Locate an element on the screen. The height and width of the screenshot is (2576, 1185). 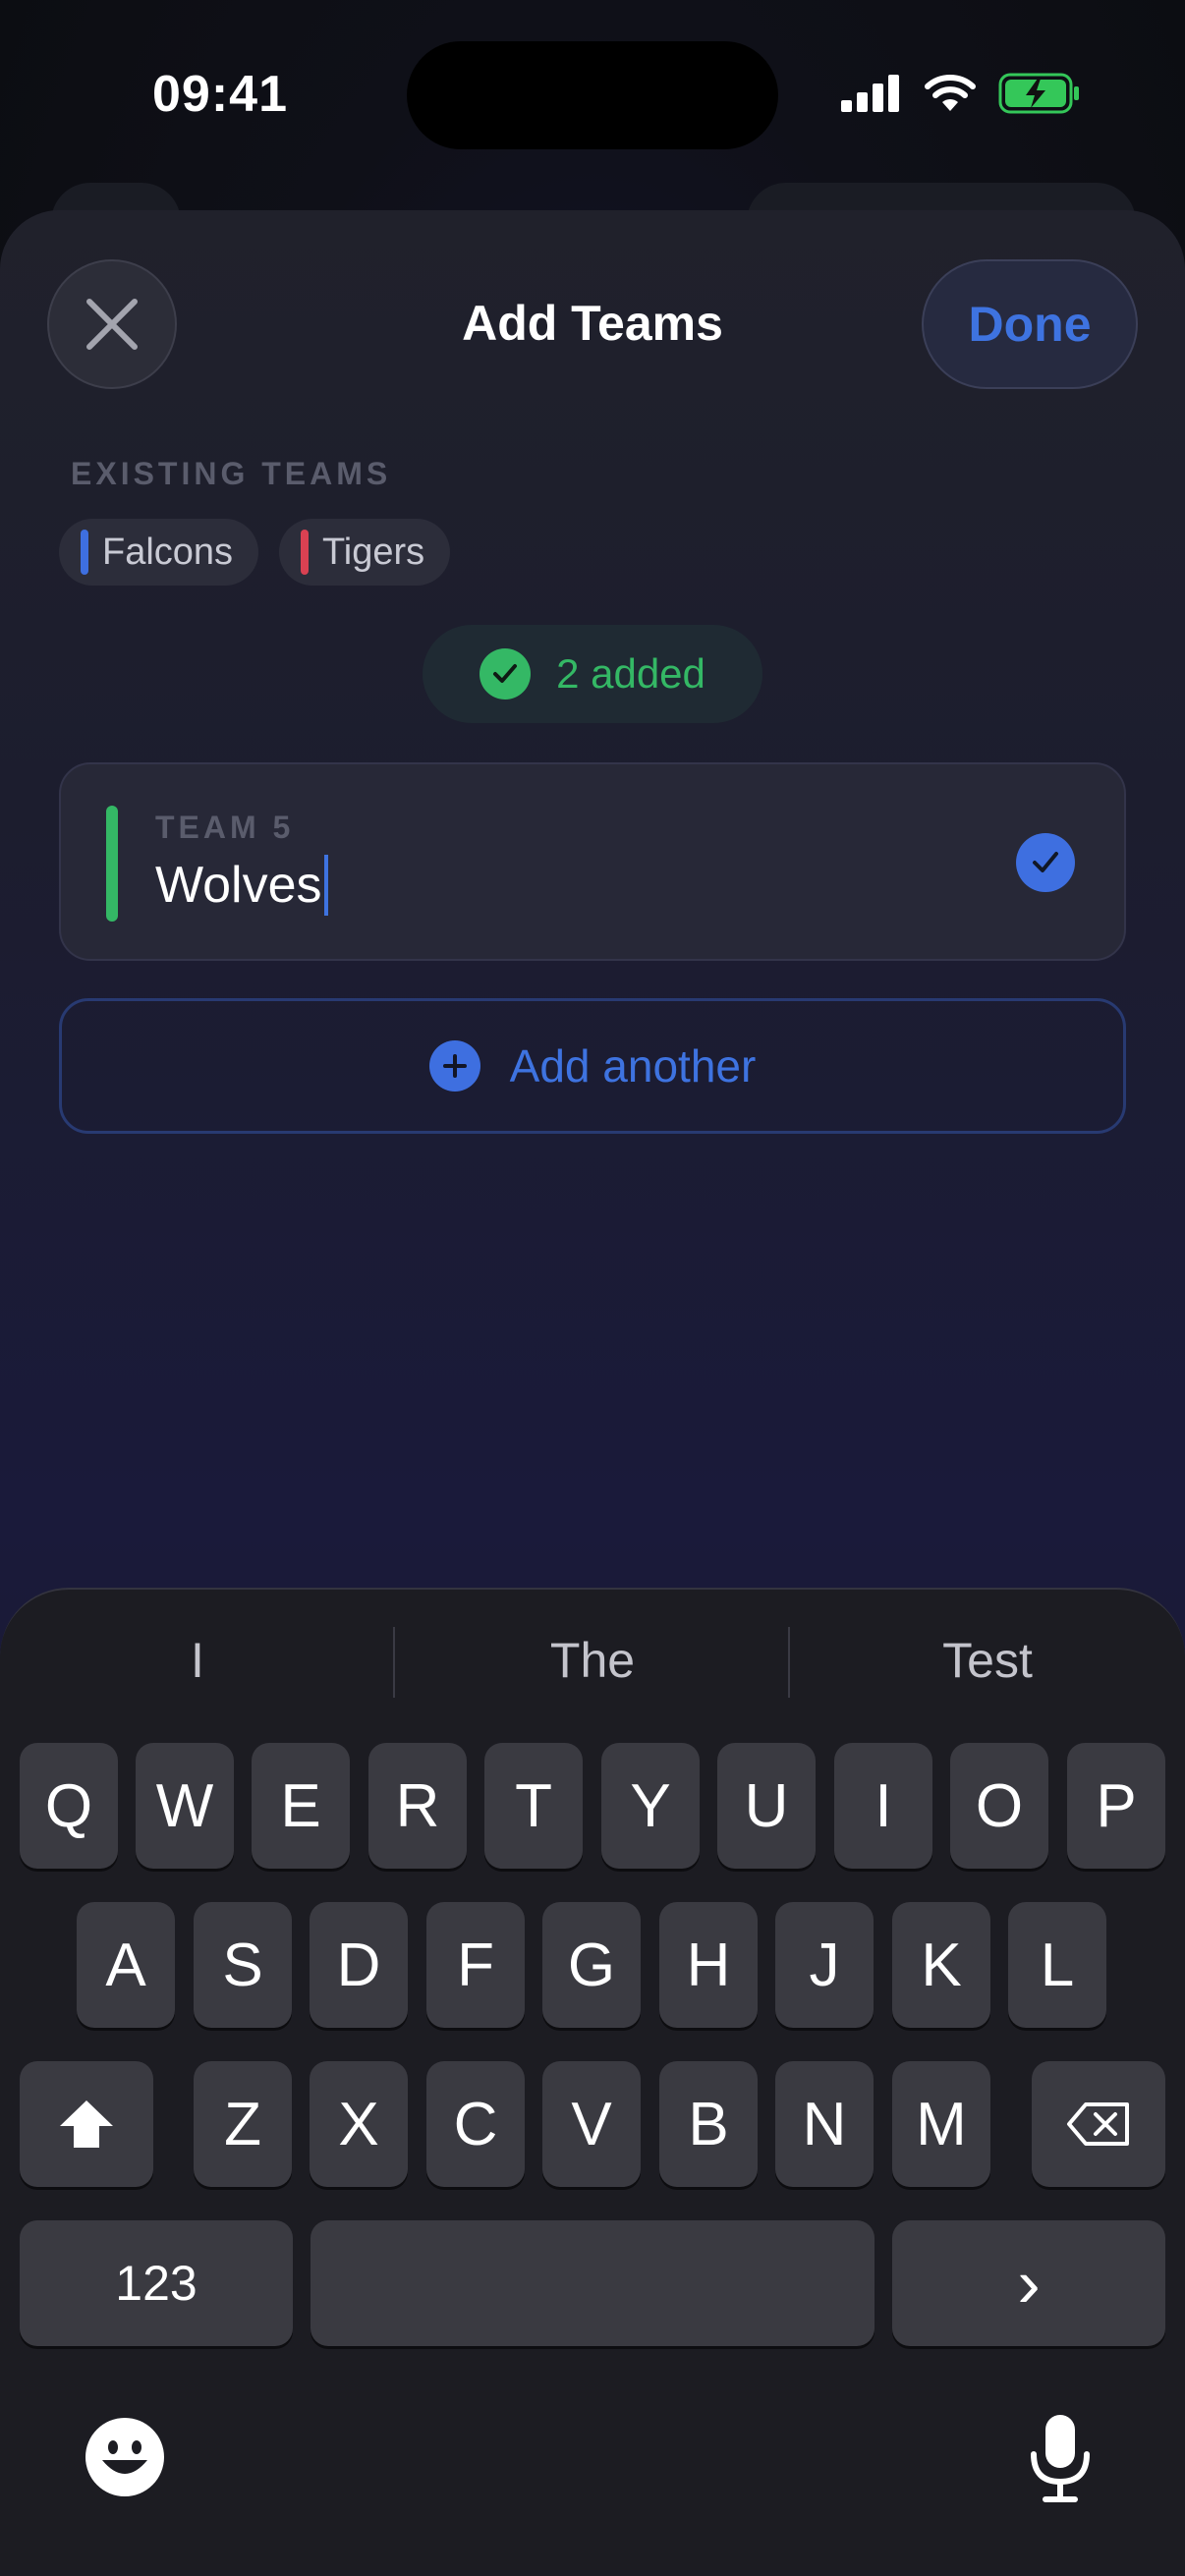
added-count-badge: 2 added is located at coordinates (592, 674).